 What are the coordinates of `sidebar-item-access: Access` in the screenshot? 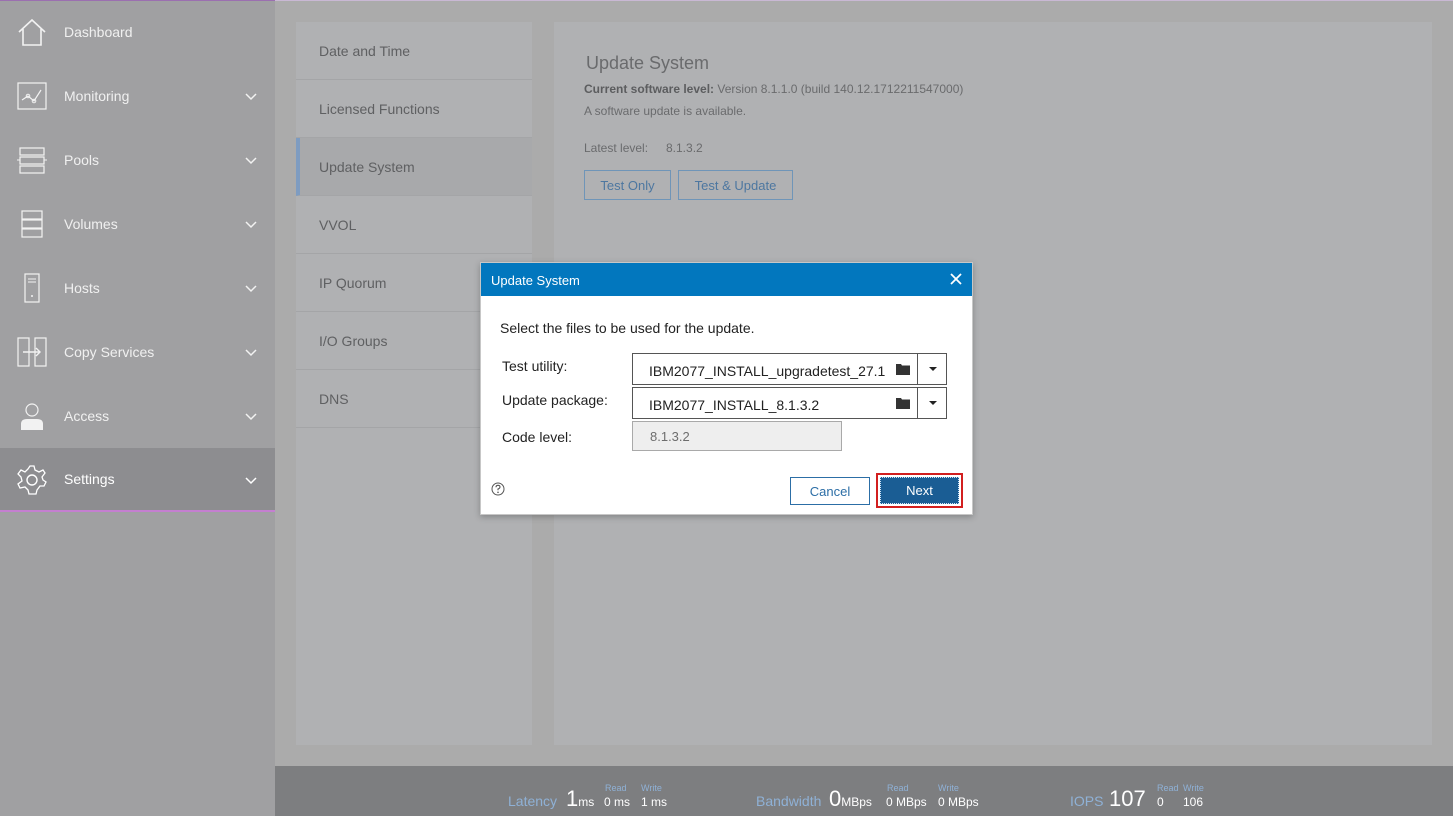 It's located at (137, 416).